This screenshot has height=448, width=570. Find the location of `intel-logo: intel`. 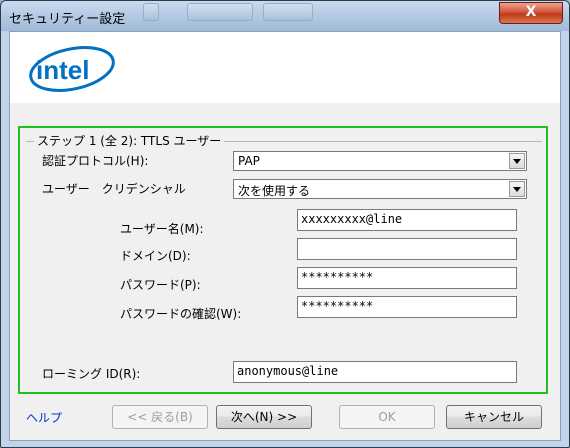

intel-logo: intel is located at coordinates (72, 69).